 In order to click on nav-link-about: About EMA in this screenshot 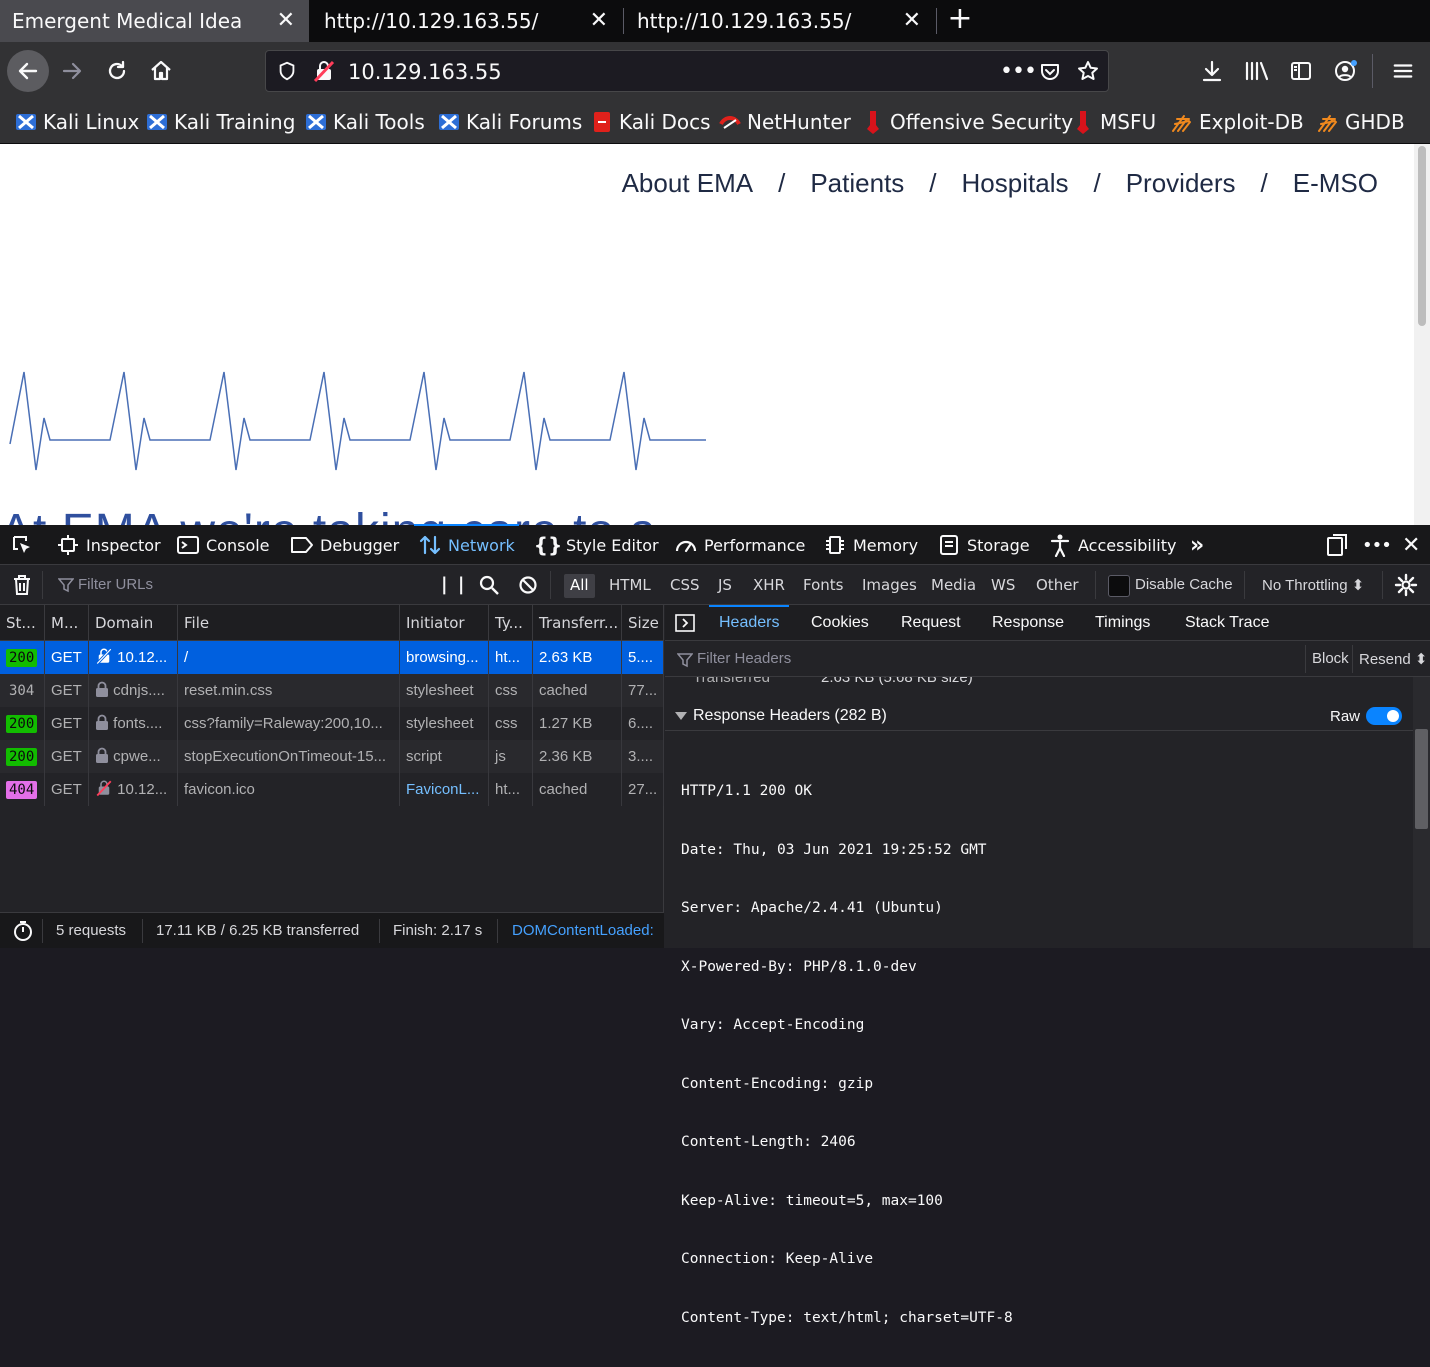, I will do `click(688, 183)`.